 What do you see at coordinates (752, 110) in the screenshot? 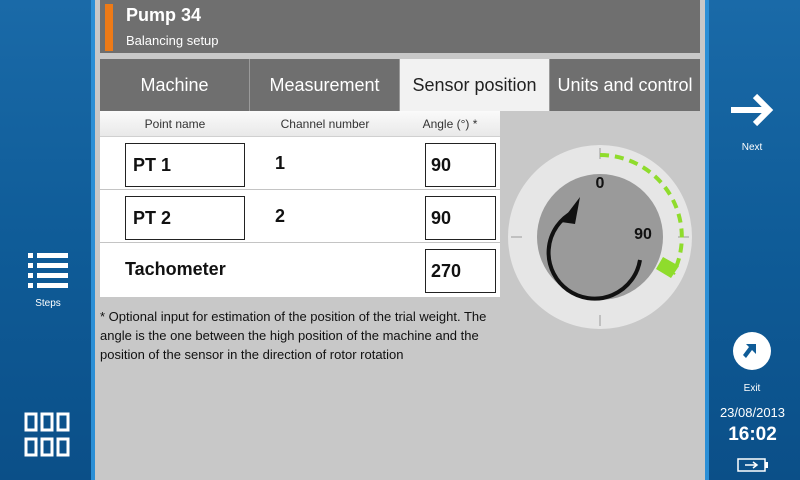
I see `arrow-right-icon` at bounding box center [752, 110].